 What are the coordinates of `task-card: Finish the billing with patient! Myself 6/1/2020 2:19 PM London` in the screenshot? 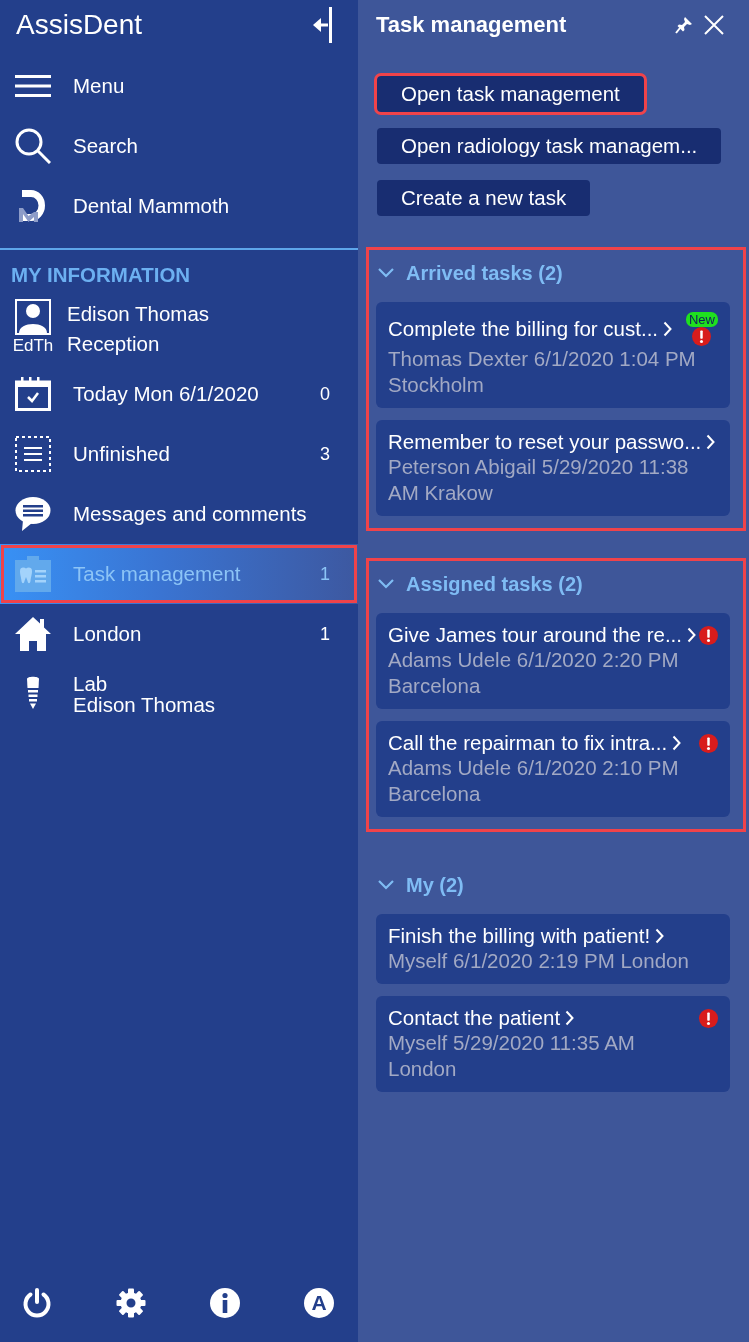 It's located at (553, 949).